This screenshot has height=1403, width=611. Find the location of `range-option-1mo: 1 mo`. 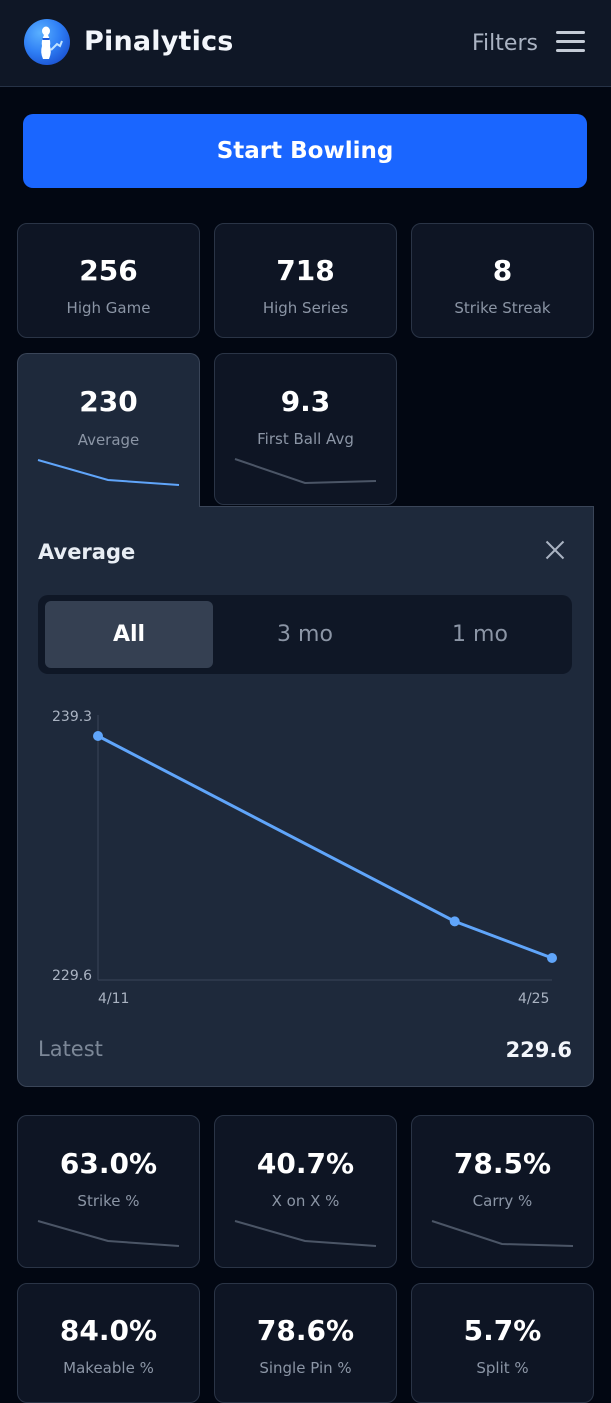

range-option-1mo: 1 mo is located at coordinates (480, 634).